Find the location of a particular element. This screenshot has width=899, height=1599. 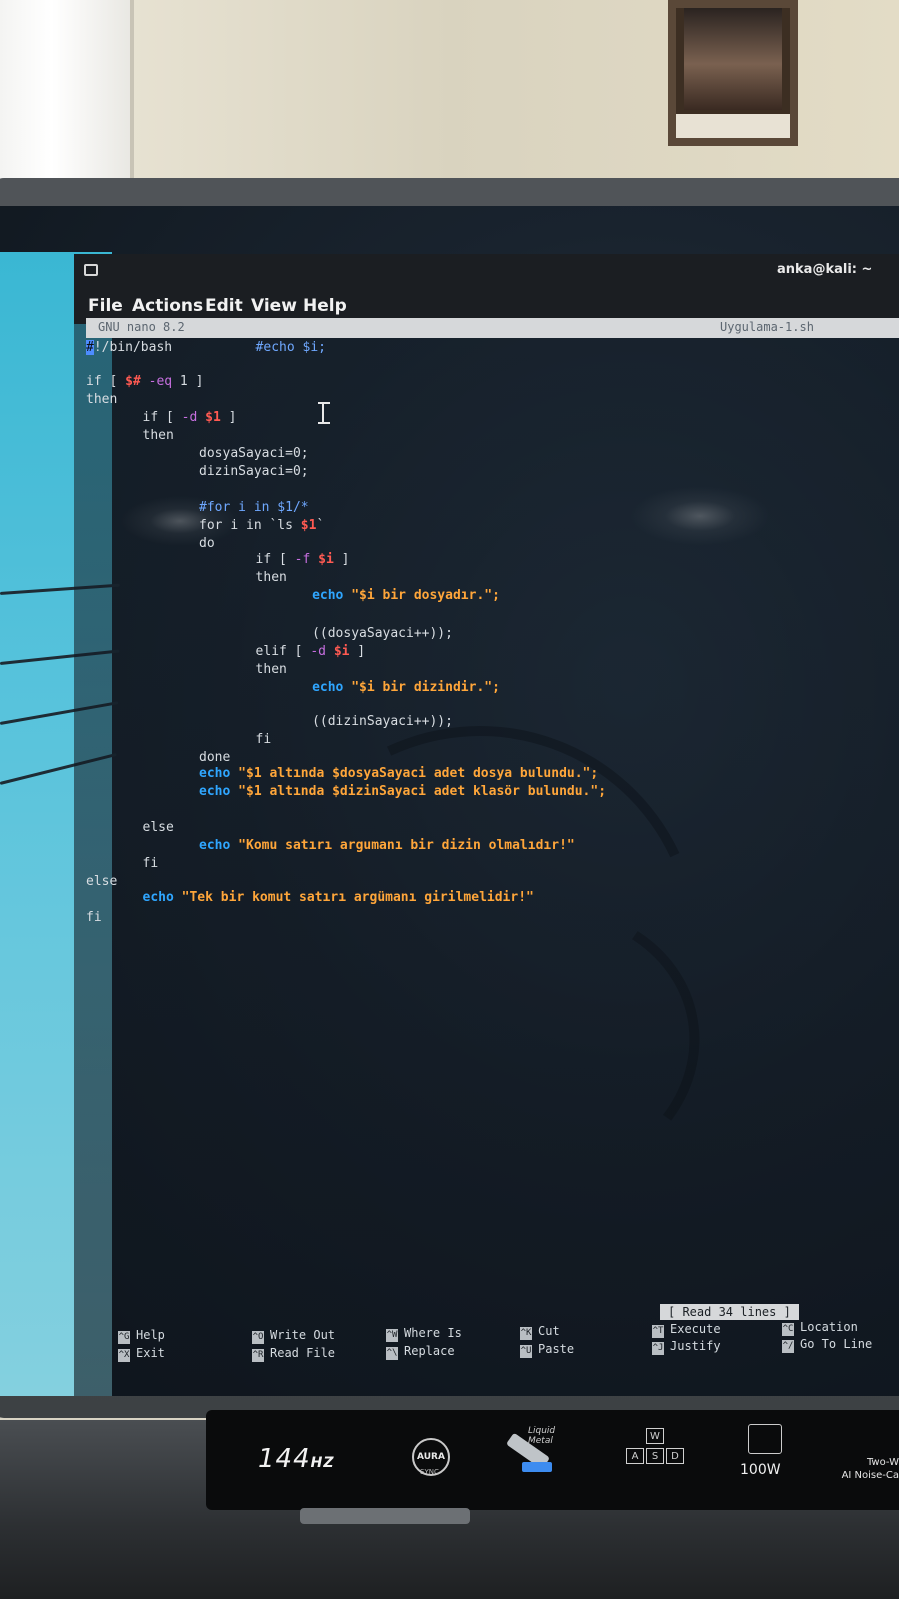

shortcut-go-to-line: ^/Go To Line is located at coordinates (827, 1345).